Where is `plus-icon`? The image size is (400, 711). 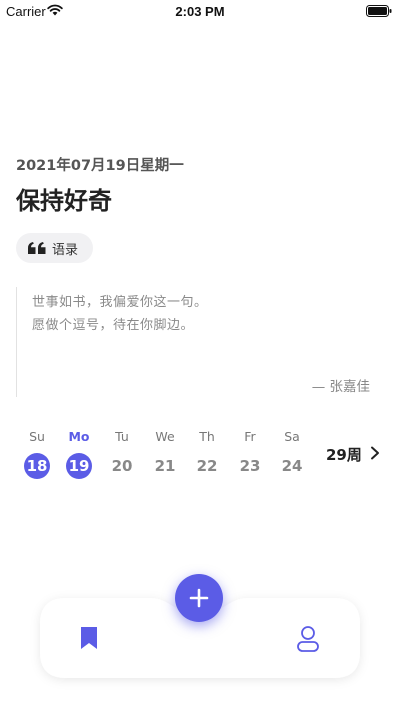 plus-icon is located at coordinates (199, 598).